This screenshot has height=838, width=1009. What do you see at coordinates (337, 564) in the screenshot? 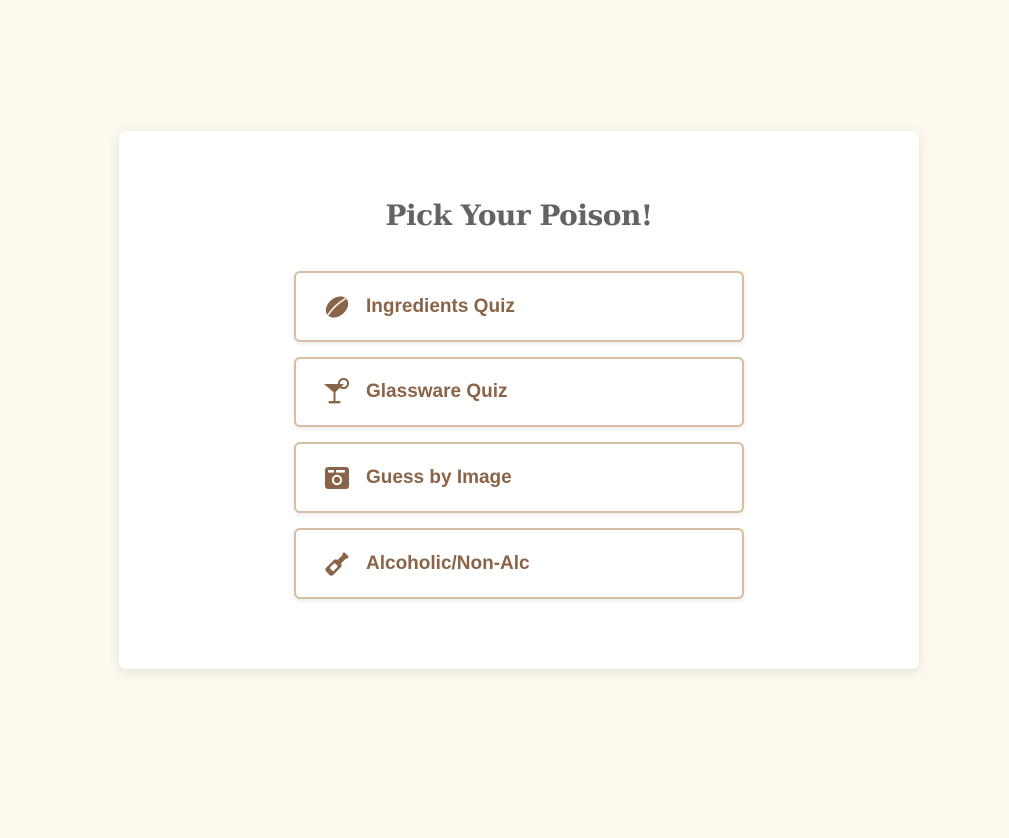
I see `wine-bottle-icon` at bounding box center [337, 564].